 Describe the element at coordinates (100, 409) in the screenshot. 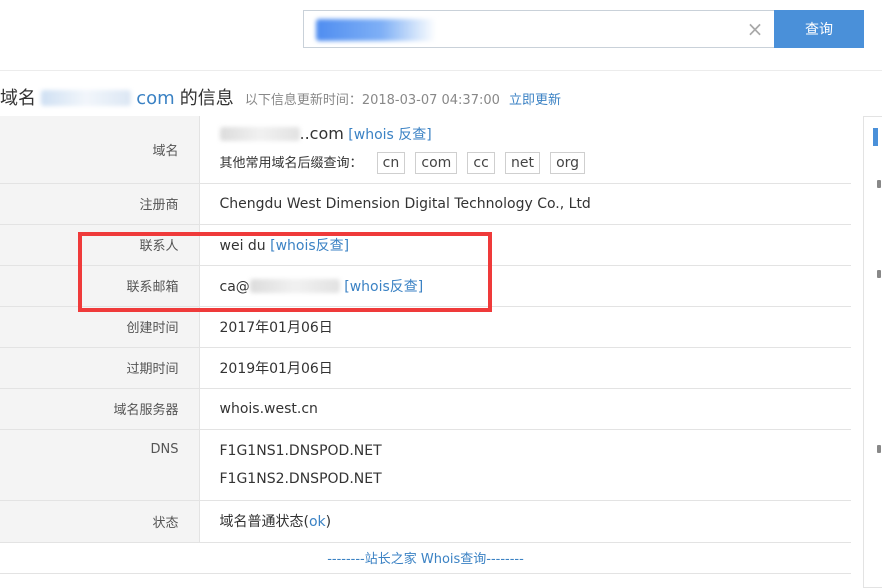

I see `row-label: 域名服务器` at that location.